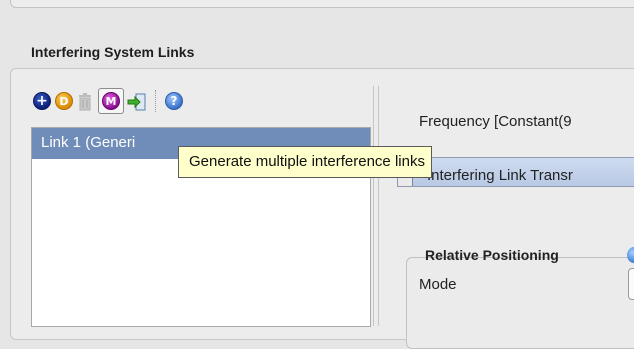  What do you see at coordinates (305, 162) in the screenshot?
I see `tooltip: Generate multiple interference links` at bounding box center [305, 162].